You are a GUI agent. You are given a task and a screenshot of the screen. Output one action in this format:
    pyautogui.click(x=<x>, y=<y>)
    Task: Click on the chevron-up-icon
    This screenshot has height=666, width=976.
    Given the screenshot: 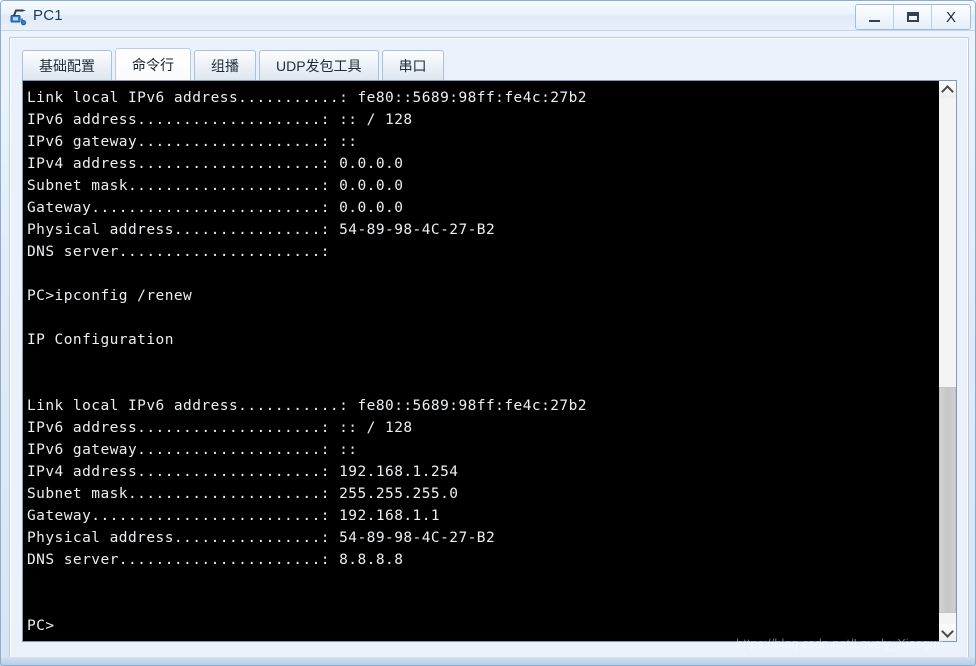 What is the action you would take?
    pyautogui.click(x=947, y=91)
    